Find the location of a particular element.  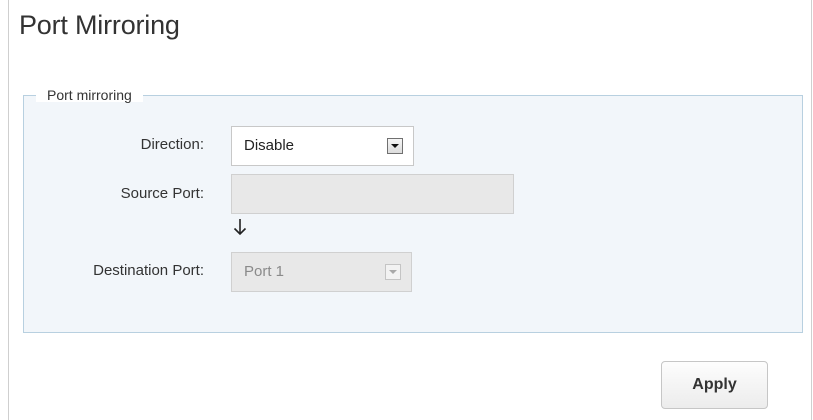

direction-label: Direction: is located at coordinates (172, 144).